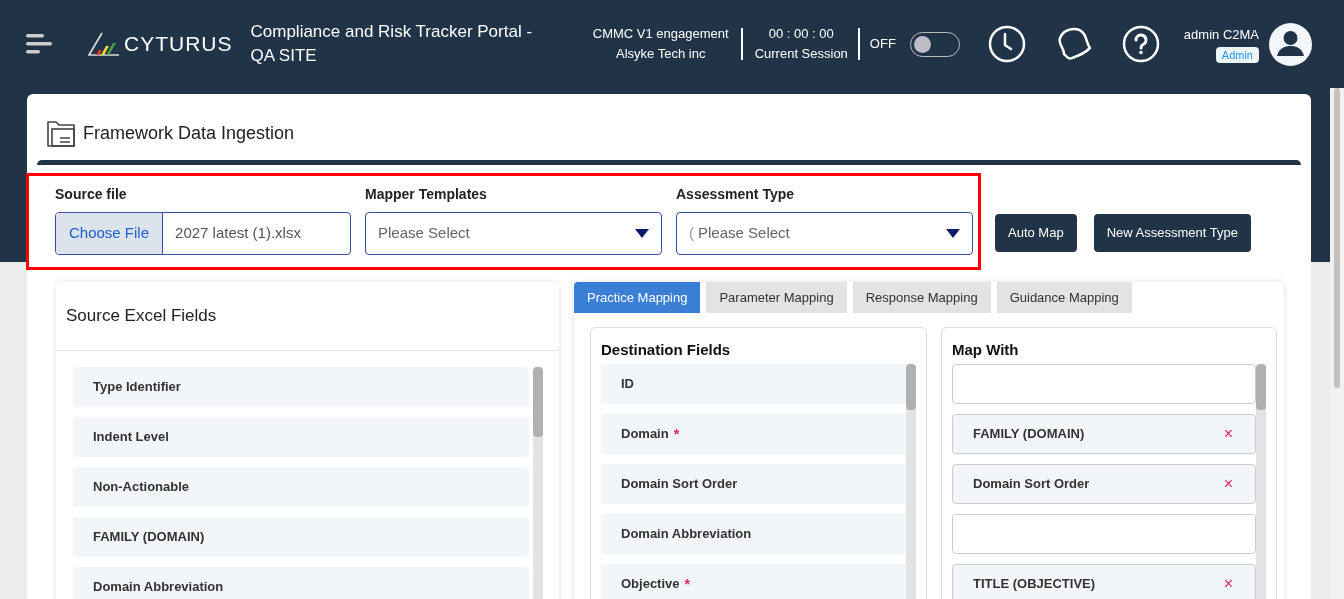 The width and height of the screenshot is (1344, 599). Describe the element at coordinates (753, 534) in the screenshot. I see `destination-field-item: Domain Abbreviation` at that location.